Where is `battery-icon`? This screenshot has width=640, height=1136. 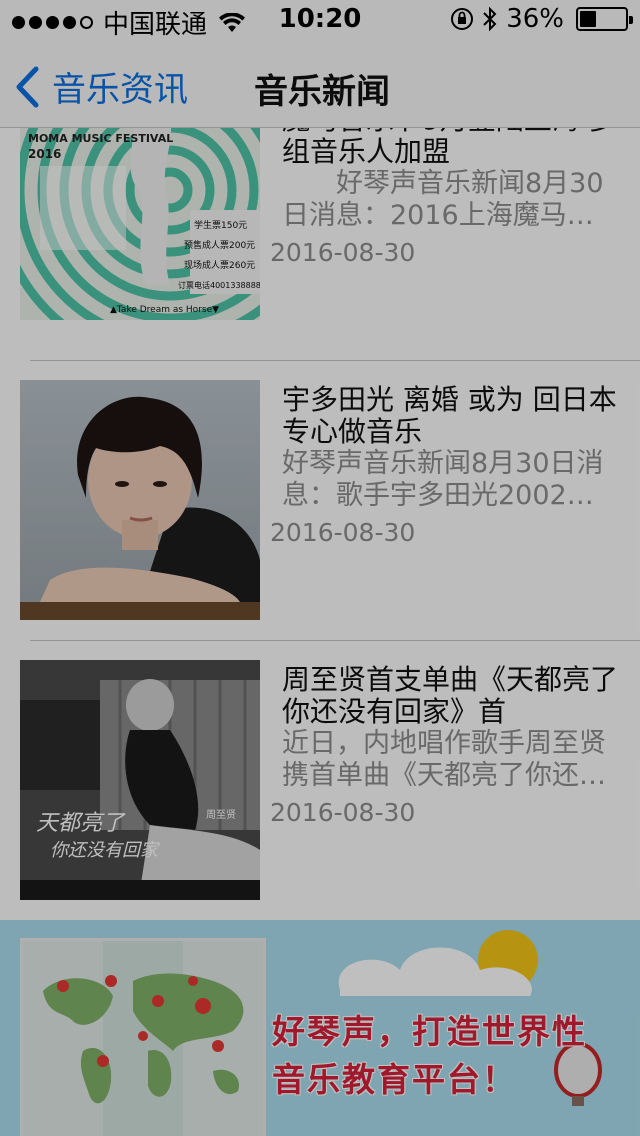 battery-icon is located at coordinates (604, 19).